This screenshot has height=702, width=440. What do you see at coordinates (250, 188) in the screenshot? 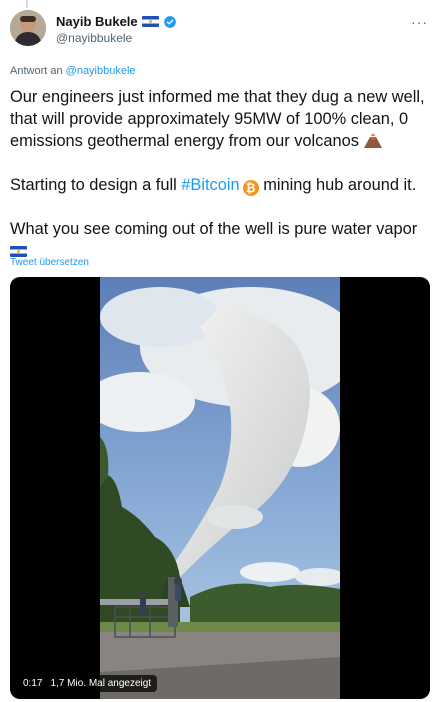
I see `bitcoin-icon: ₿` at bounding box center [250, 188].